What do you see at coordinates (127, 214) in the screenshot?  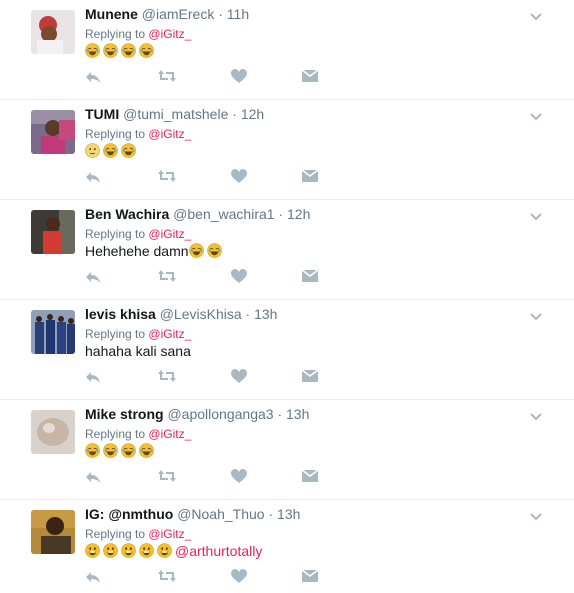 I see `author-name: Ben Wachira` at bounding box center [127, 214].